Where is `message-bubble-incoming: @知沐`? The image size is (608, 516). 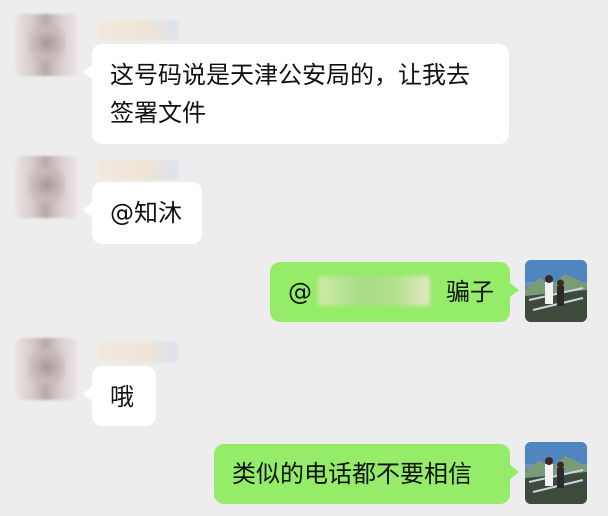 message-bubble-incoming: @知沐 is located at coordinates (142, 213).